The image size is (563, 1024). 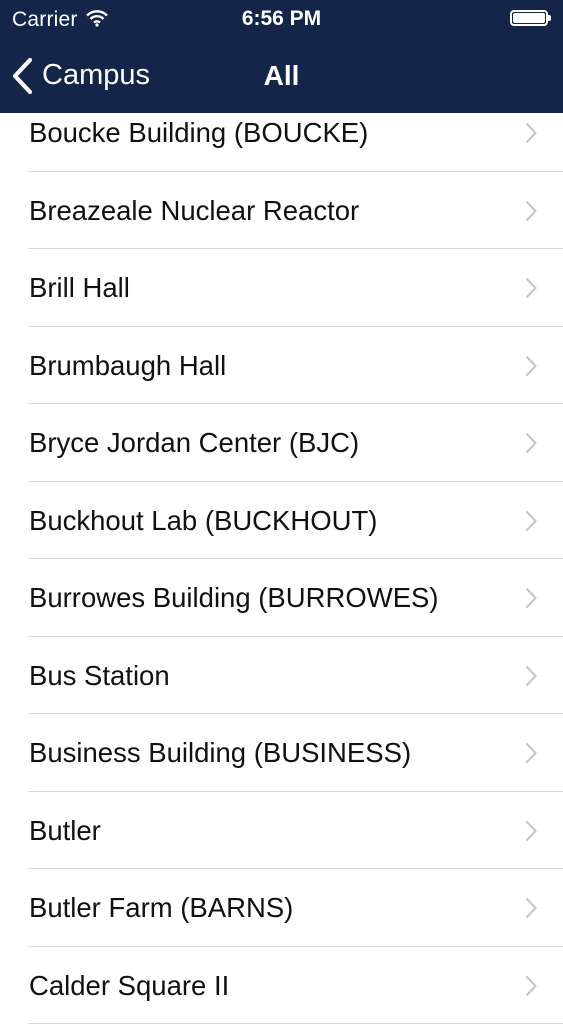 I want to click on status-bar: Carrier 6:56 PM, so click(x=281, y=19).